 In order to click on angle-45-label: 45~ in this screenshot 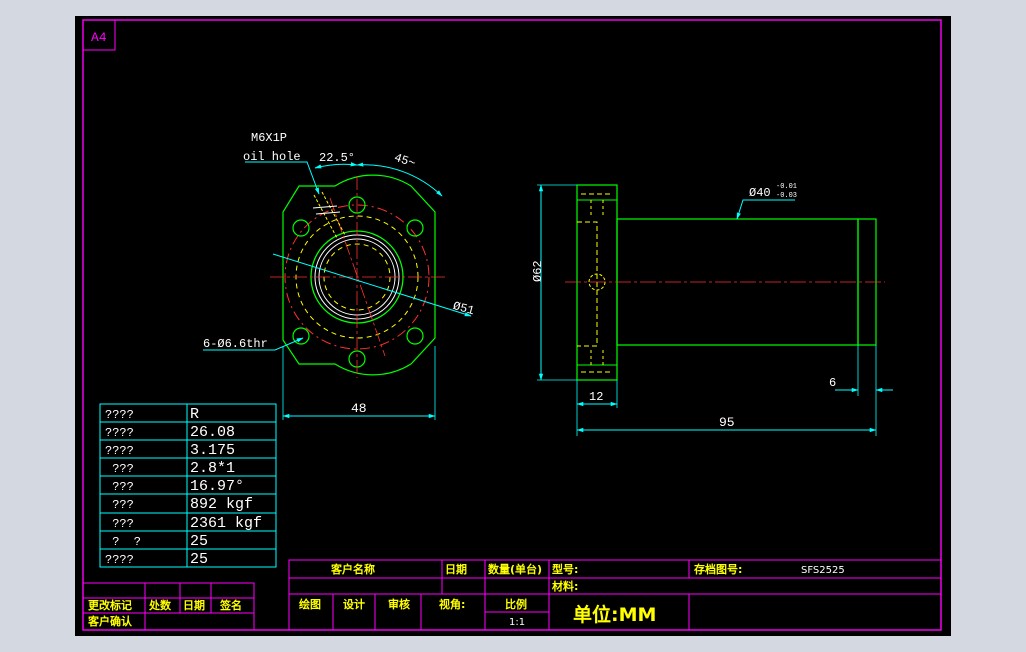, I will do `click(404, 161)`.